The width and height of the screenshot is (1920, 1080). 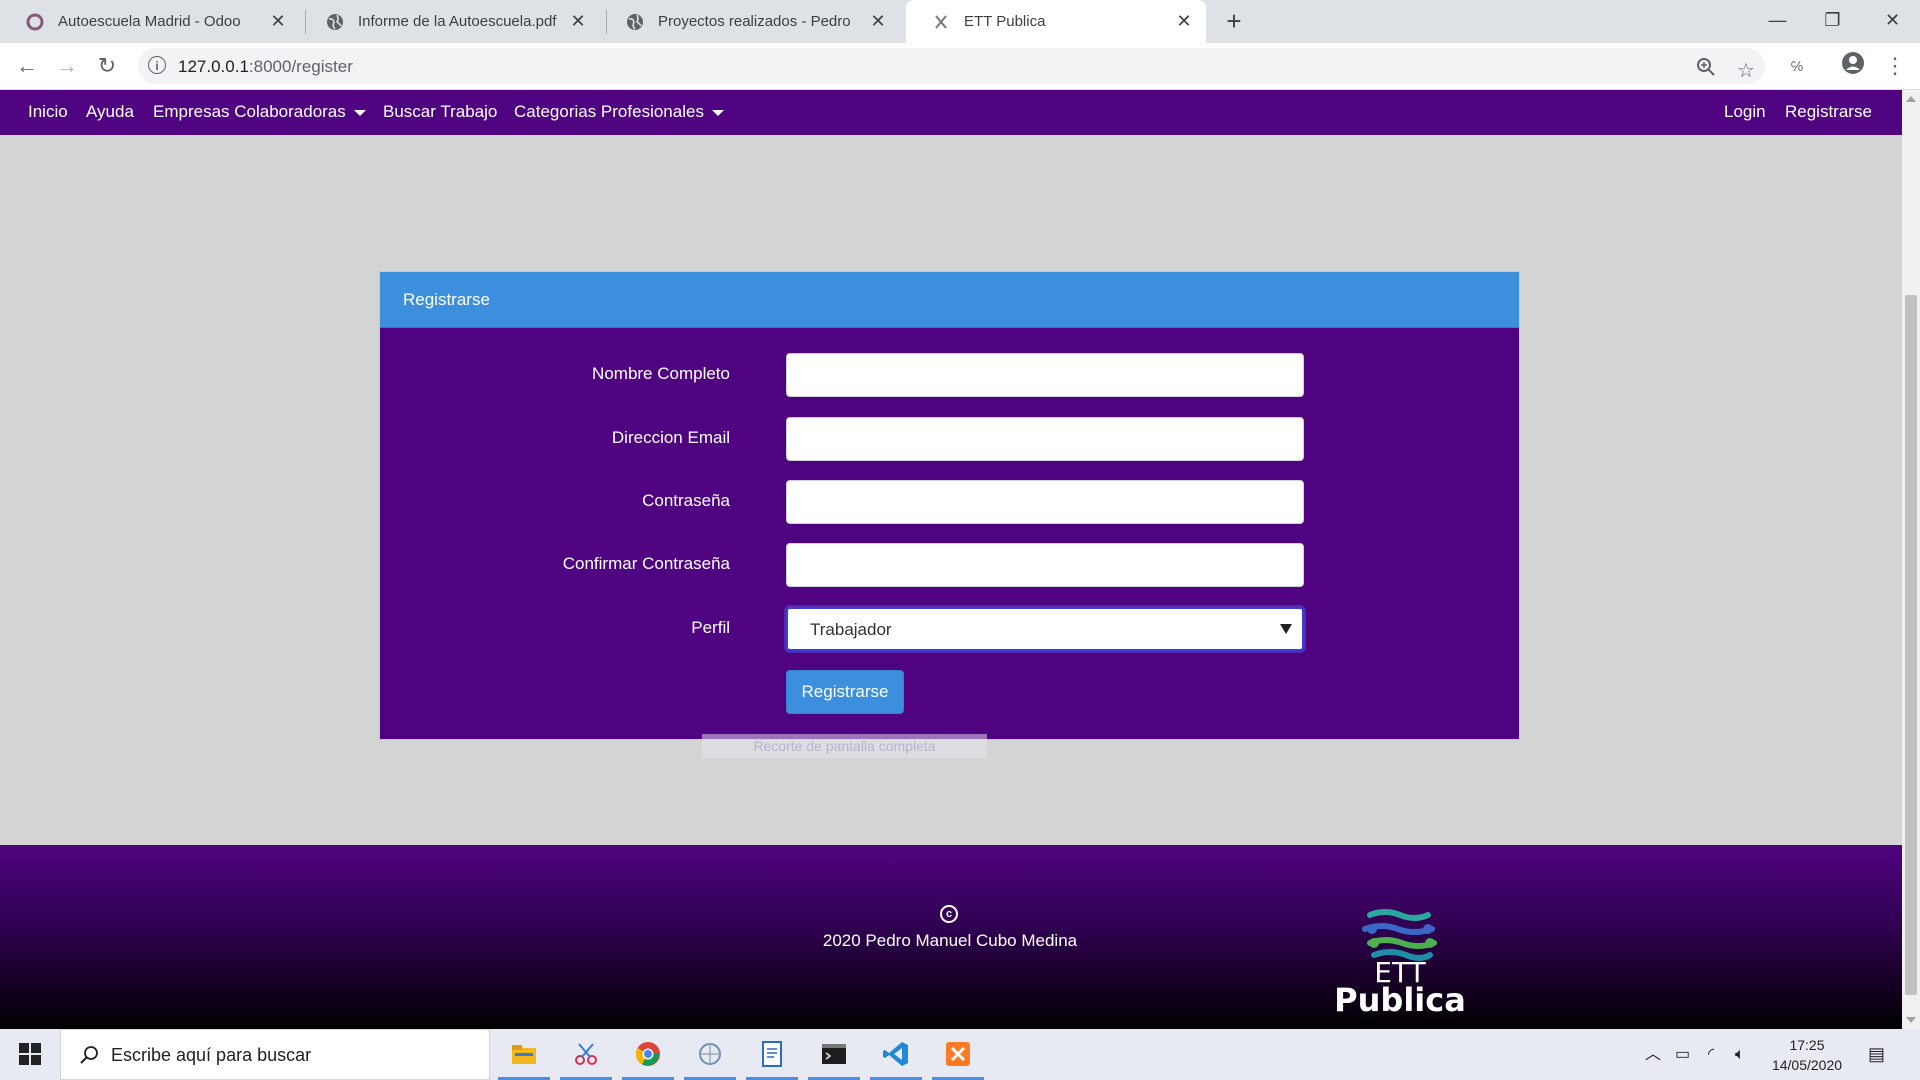 I want to click on nav-inicio: Inicio, so click(x=48, y=112).